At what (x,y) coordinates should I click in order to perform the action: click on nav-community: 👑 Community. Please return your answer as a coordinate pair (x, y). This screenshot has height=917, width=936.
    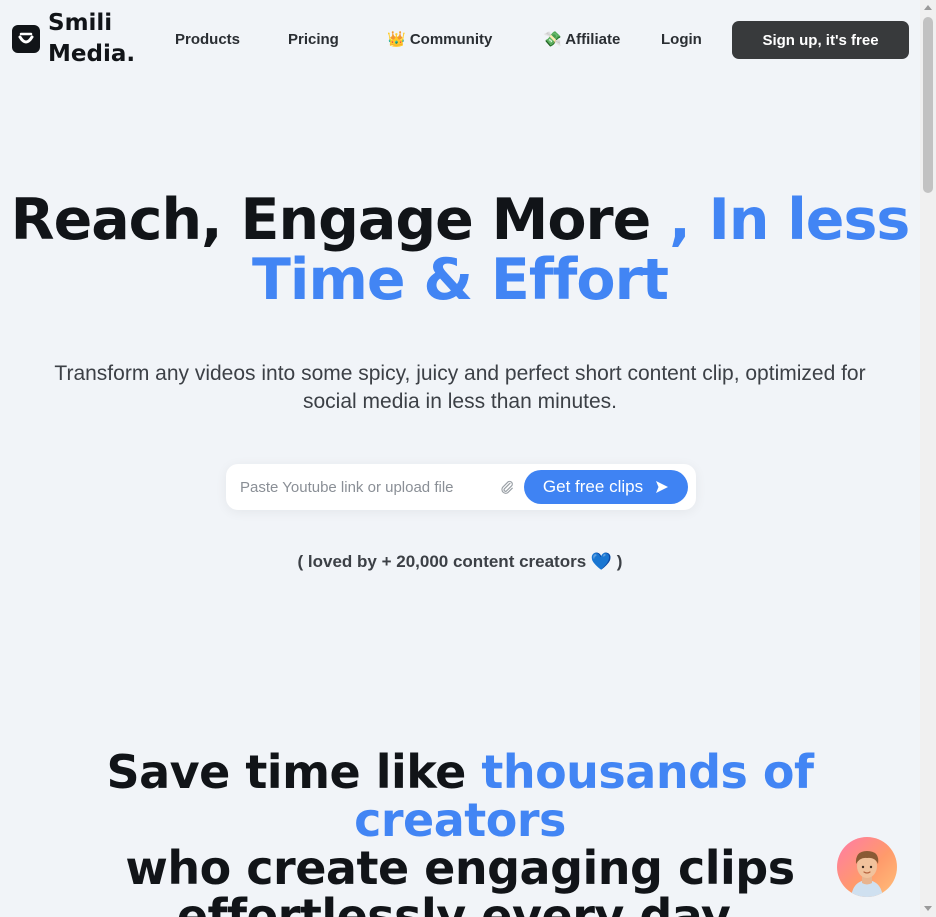
    Looking at the image, I should click on (439, 40).